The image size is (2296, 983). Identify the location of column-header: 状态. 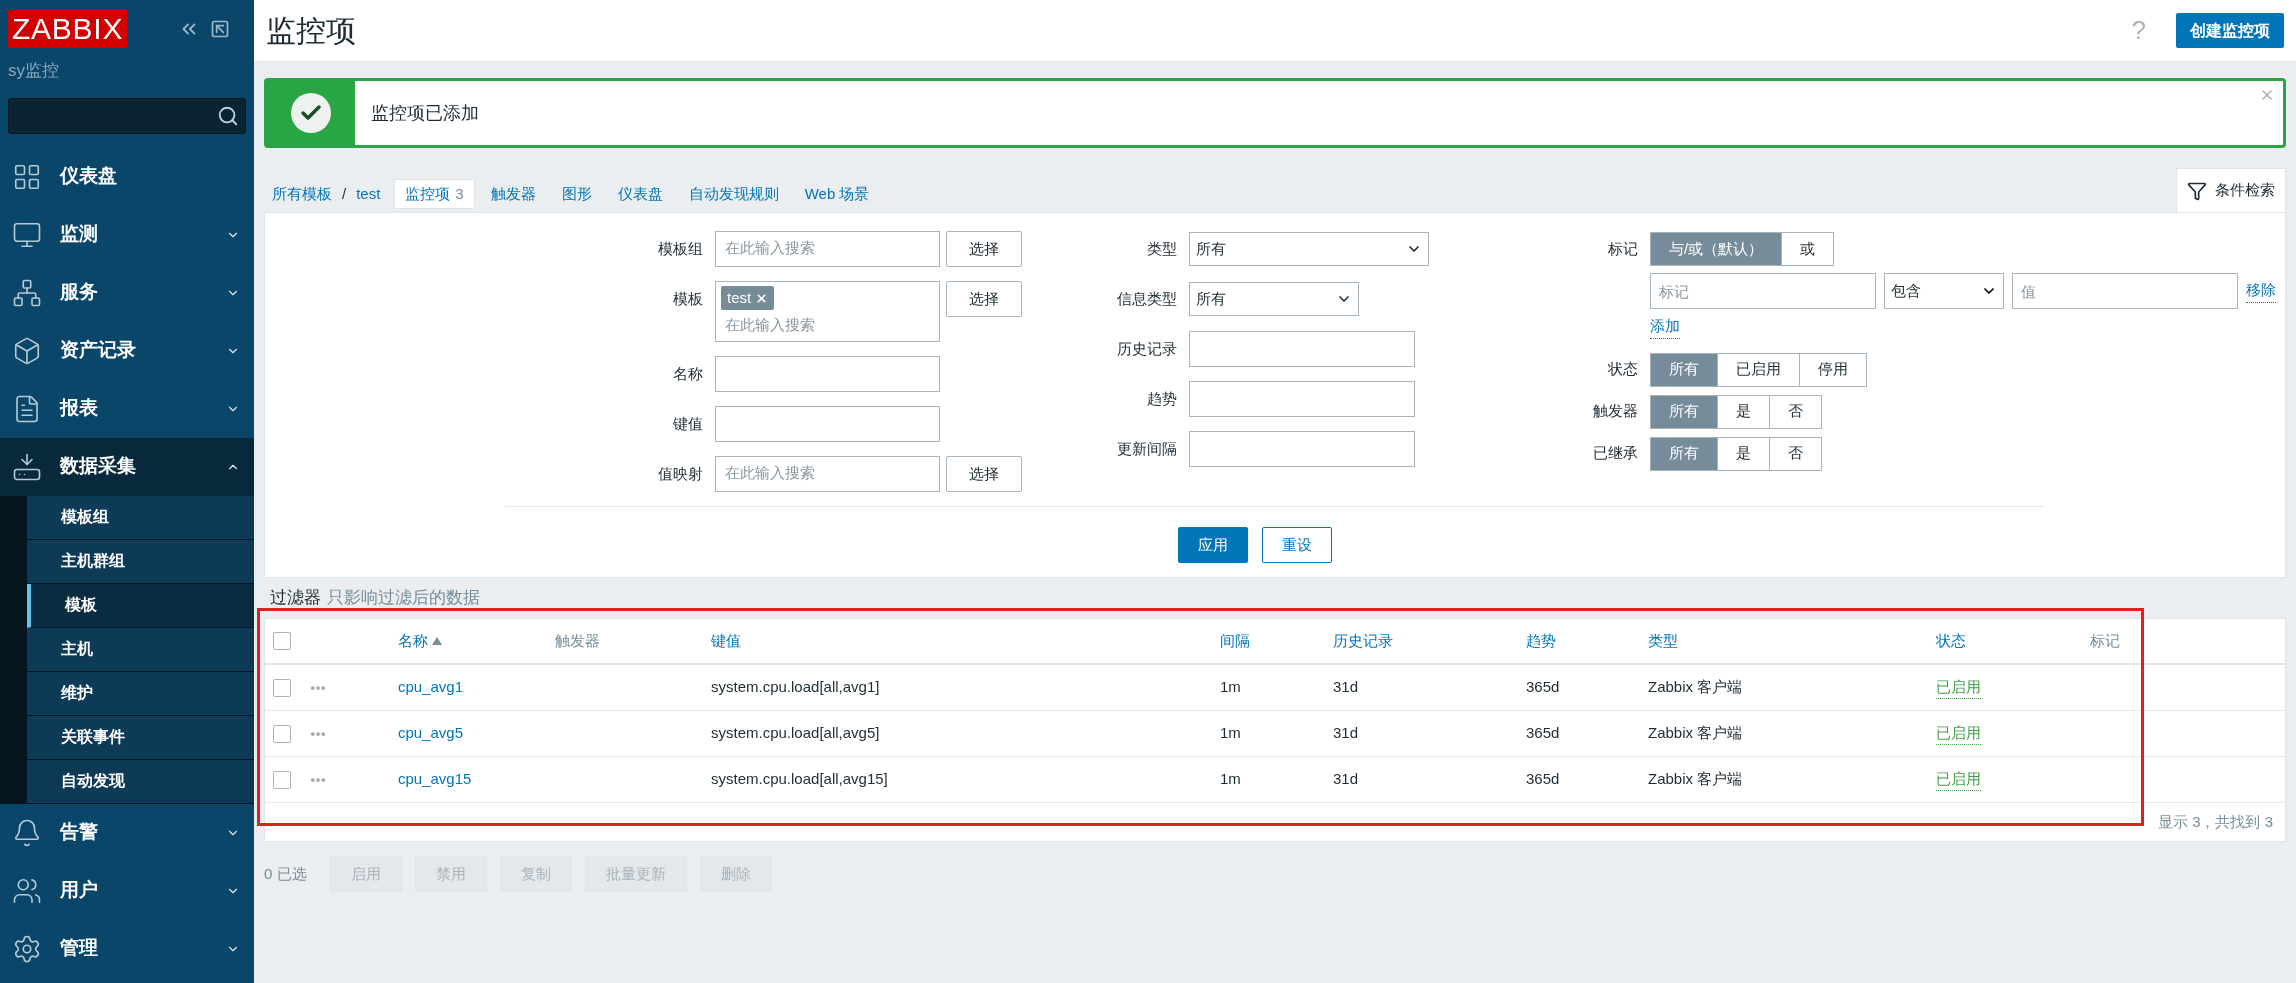
(1951, 641).